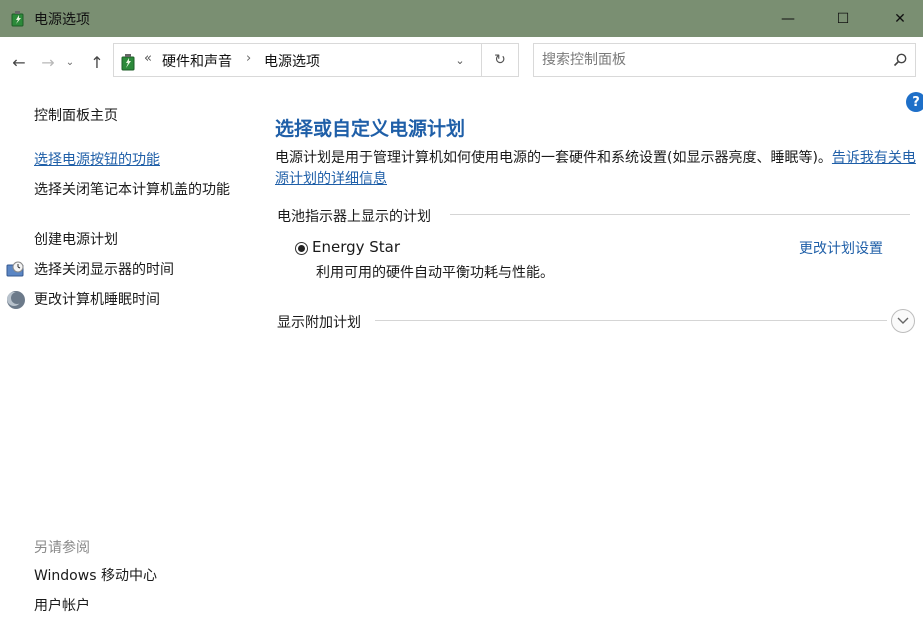  What do you see at coordinates (62, 548) in the screenshot?
I see `see-also-header: 另请参阅` at bounding box center [62, 548].